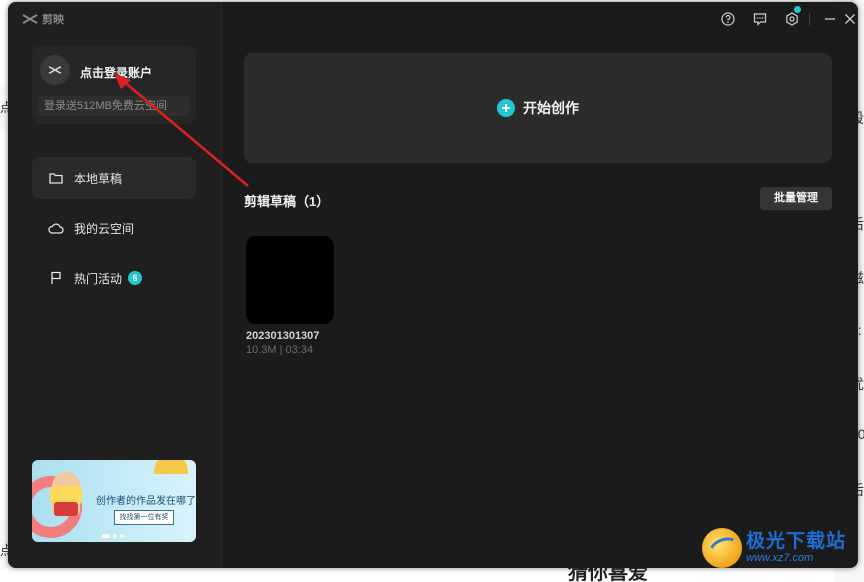 This screenshot has width=864, height=582. I want to click on site-watermark: 极光下载站 www.xz7.com, so click(774, 548).